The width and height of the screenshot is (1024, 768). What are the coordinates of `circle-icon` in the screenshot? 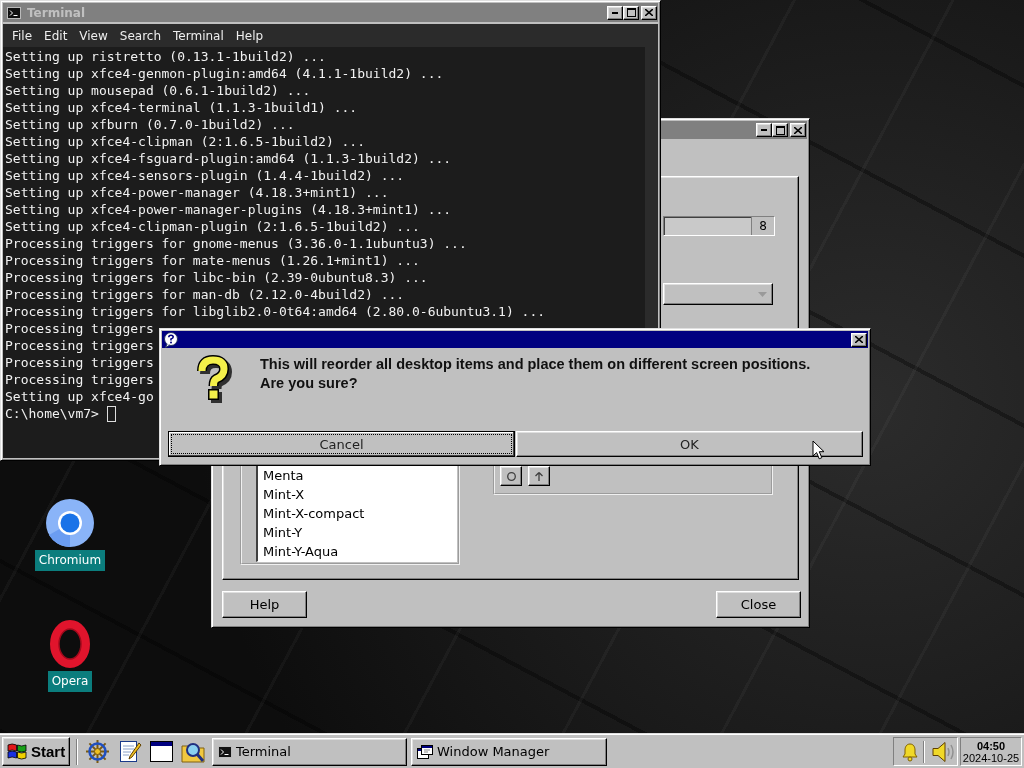 It's located at (511, 476).